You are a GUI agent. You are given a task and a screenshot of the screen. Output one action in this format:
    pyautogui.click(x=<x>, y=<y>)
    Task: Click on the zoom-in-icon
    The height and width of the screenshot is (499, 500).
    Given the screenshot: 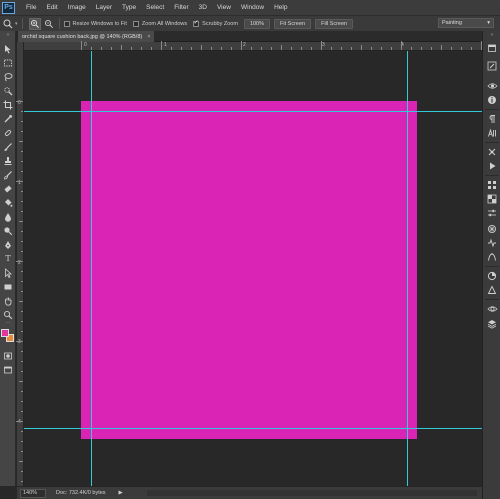 What is the action you would take?
    pyautogui.click(x=34, y=23)
    